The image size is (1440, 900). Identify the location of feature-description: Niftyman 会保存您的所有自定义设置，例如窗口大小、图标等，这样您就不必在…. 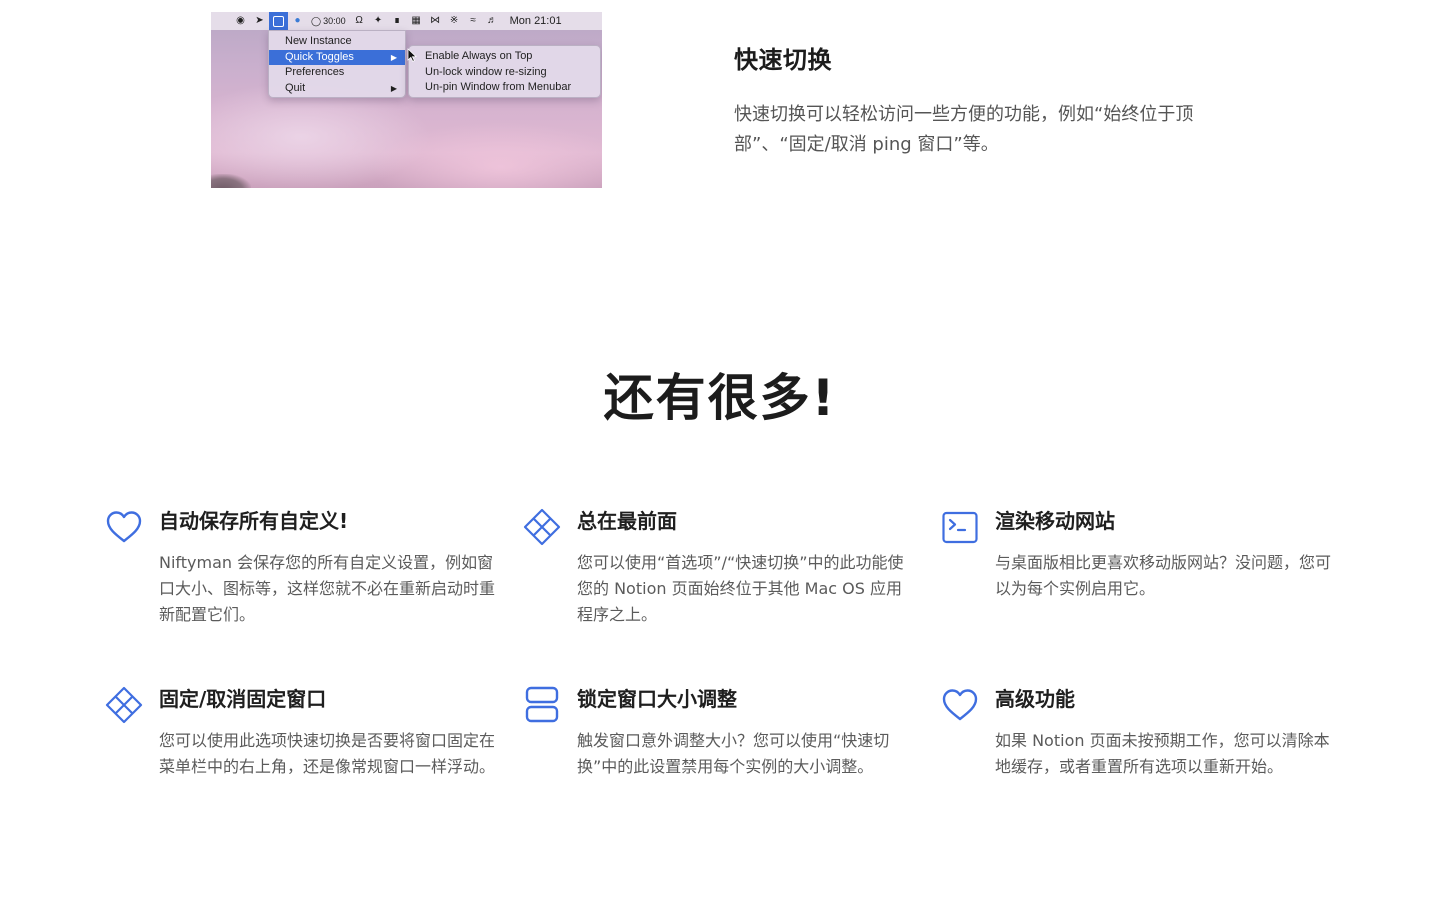
(327, 588).